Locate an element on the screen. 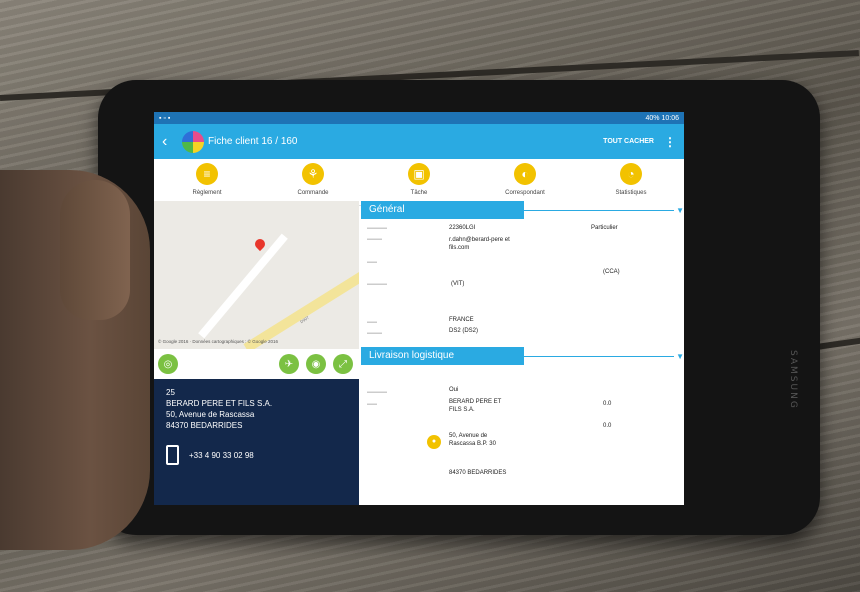 The image size is (860, 592). phone-icon is located at coordinates (172, 455).